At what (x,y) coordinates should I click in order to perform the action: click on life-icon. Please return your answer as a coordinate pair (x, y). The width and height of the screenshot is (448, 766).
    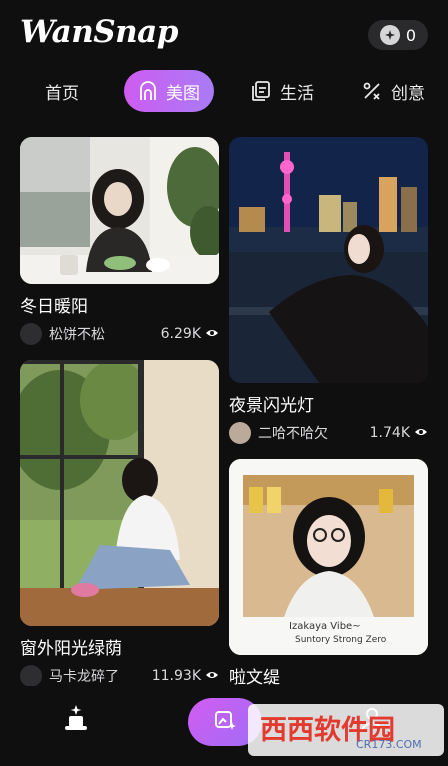
    Looking at the image, I should click on (261, 91).